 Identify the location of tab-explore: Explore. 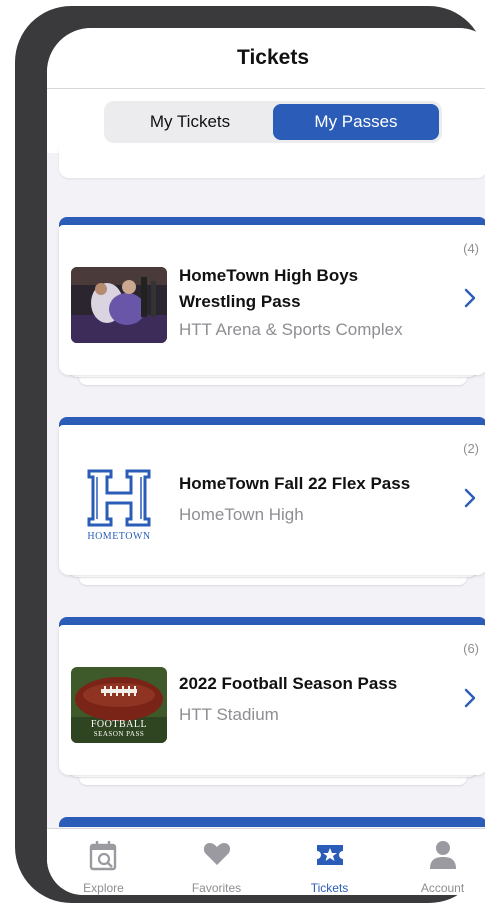
(103, 862).